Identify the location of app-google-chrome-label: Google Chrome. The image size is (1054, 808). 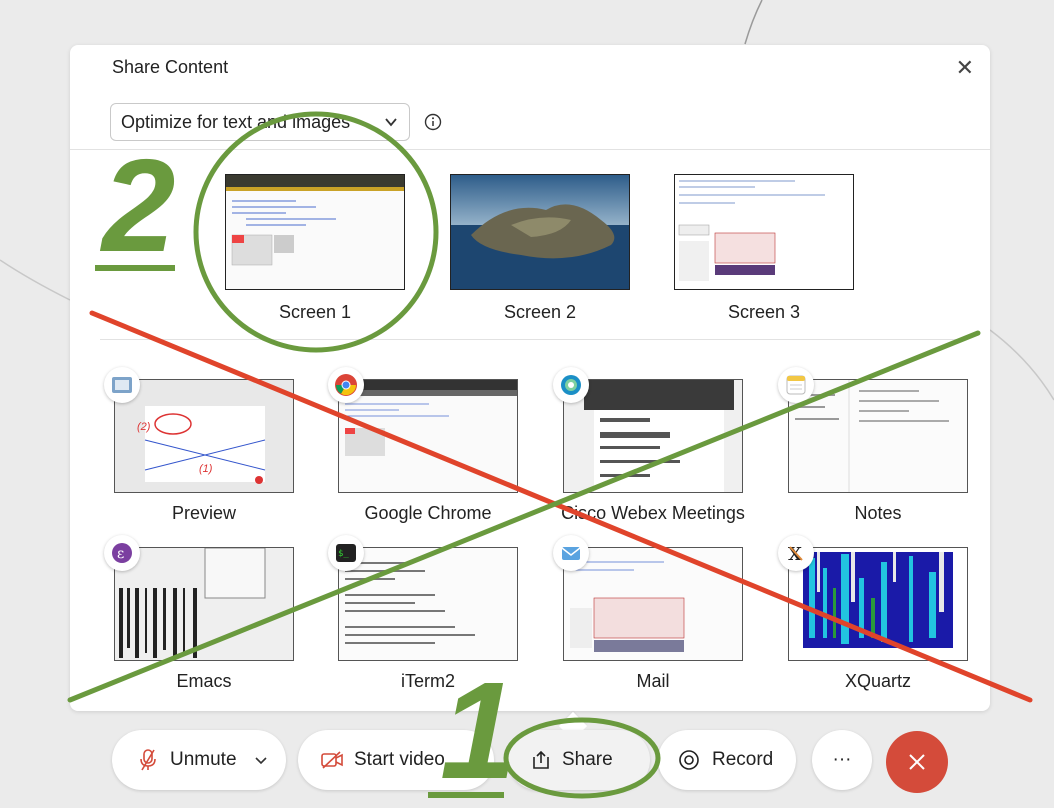
(428, 513).